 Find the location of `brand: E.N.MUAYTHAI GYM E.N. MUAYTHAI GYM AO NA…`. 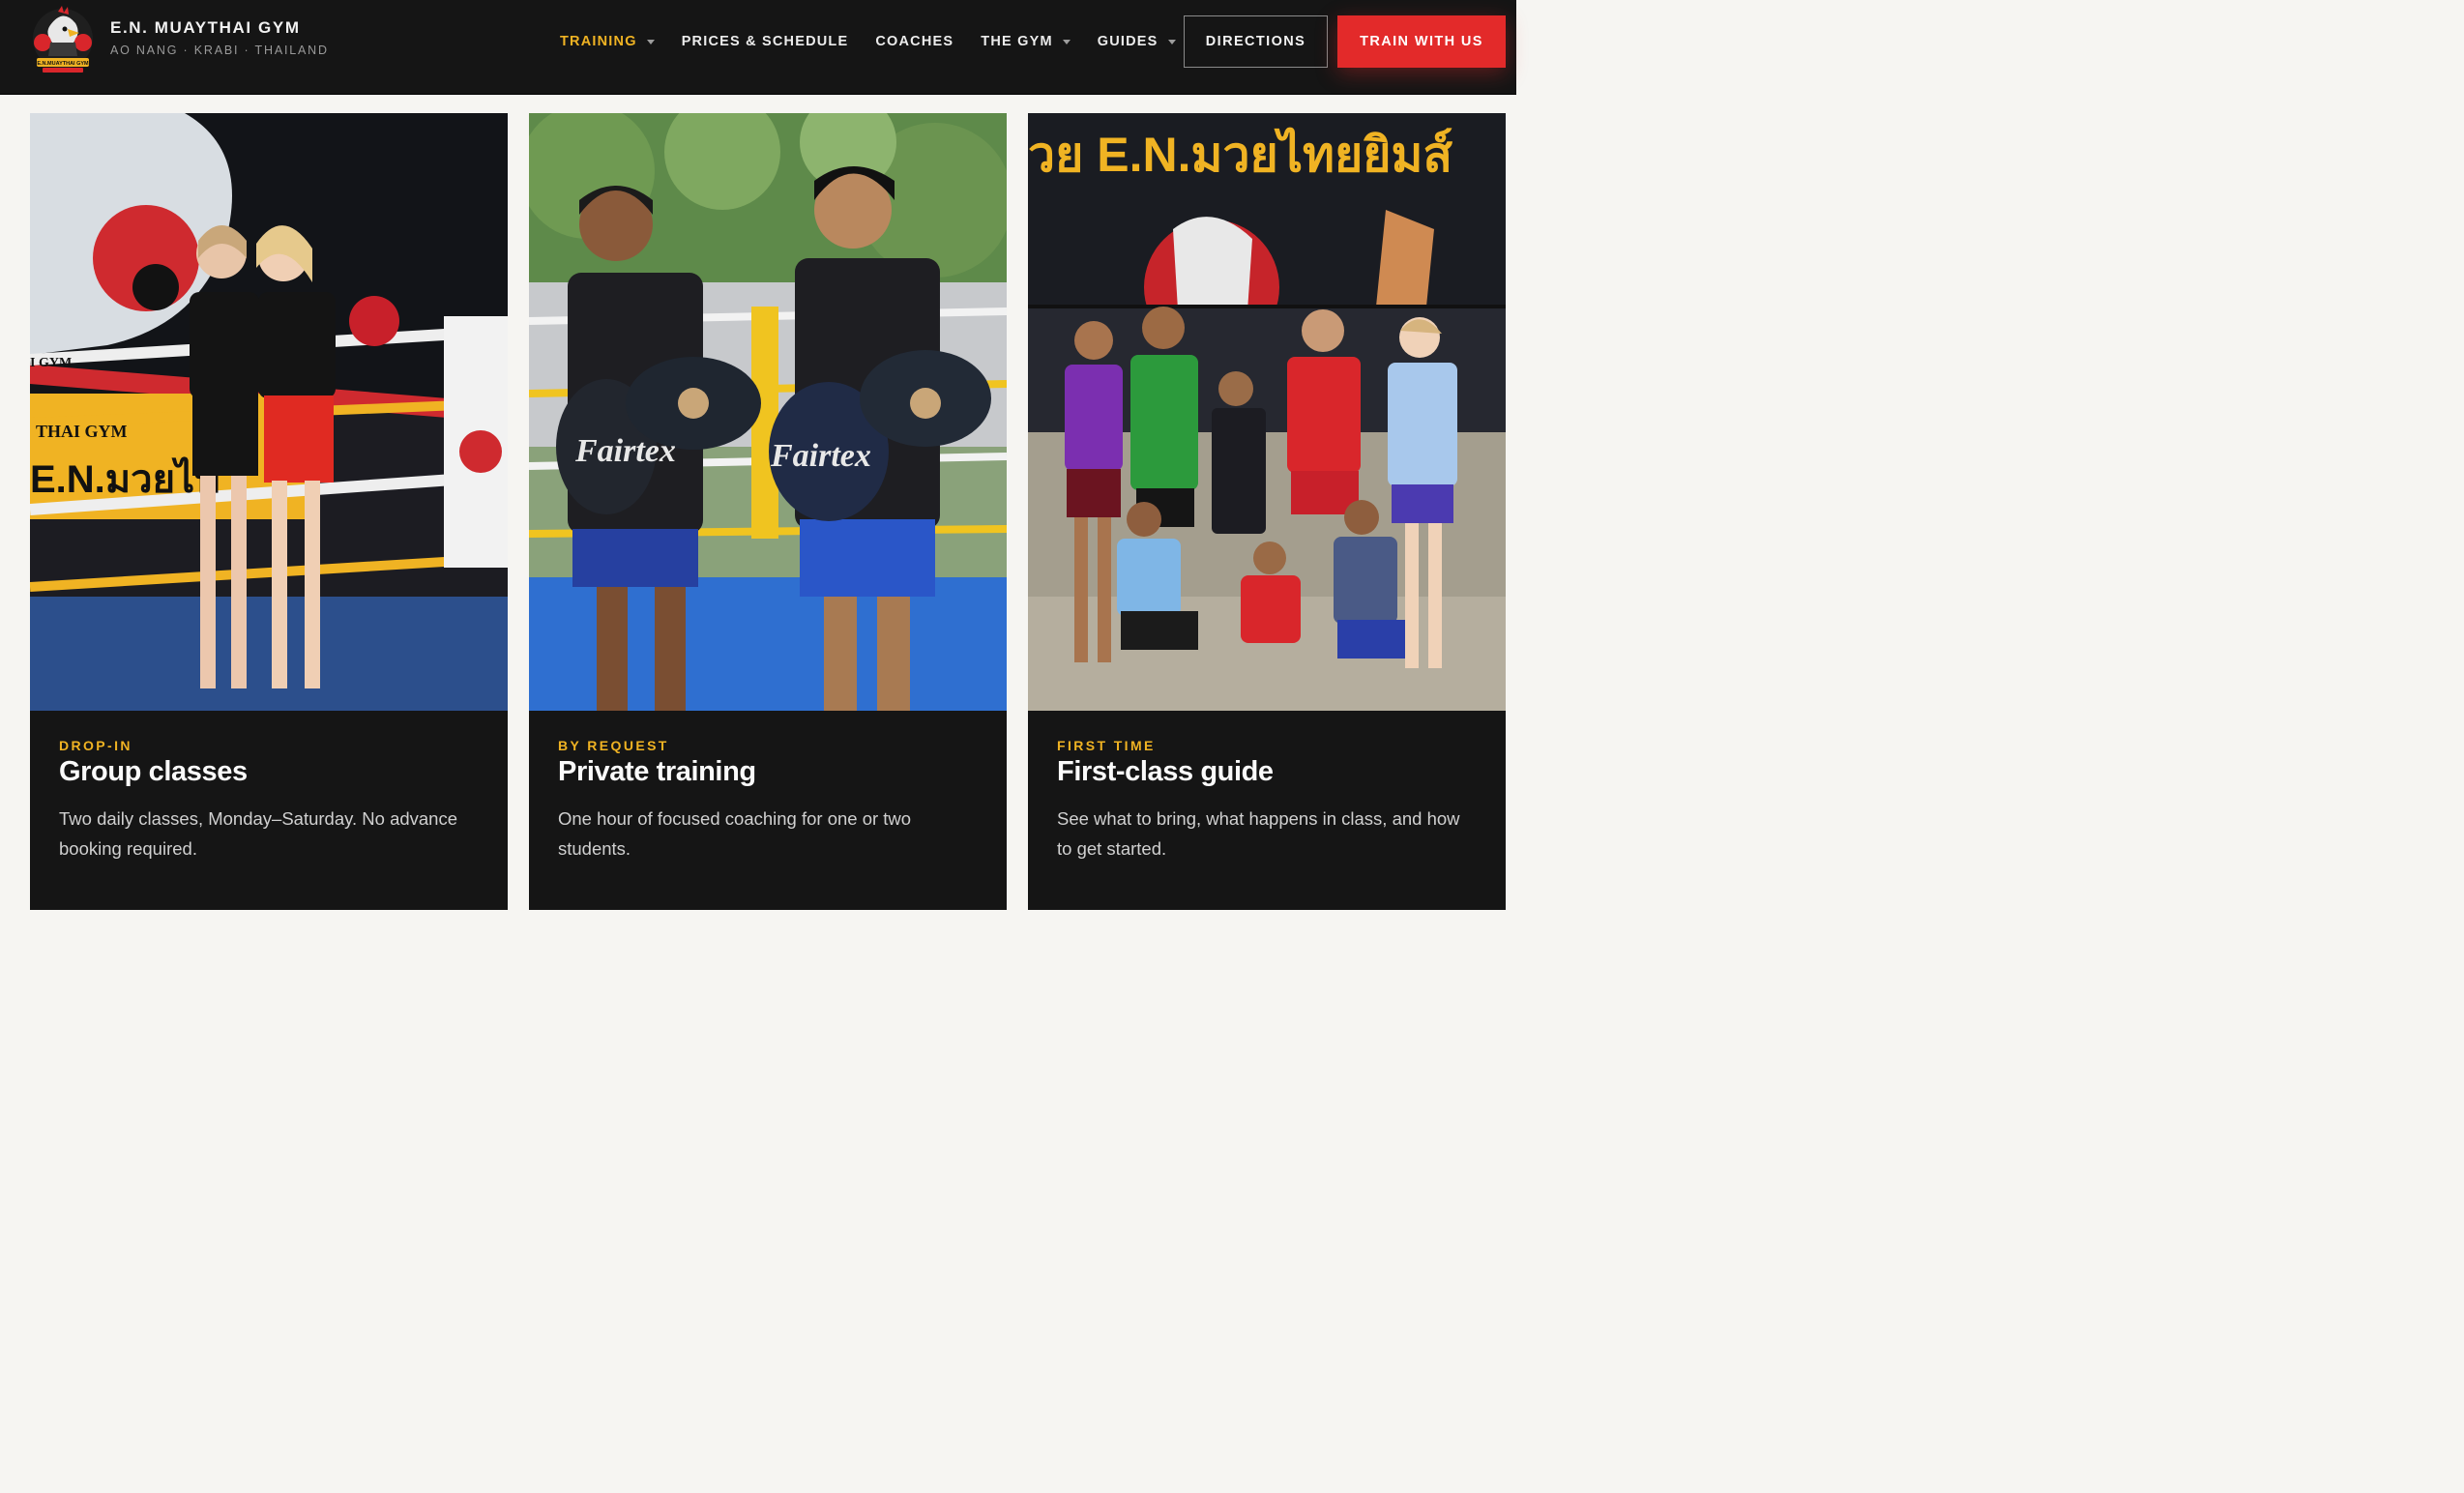

brand: E.N.MUAYTHAI GYM E.N. MUAYTHAI GYM AO NA… is located at coordinates (179, 40).